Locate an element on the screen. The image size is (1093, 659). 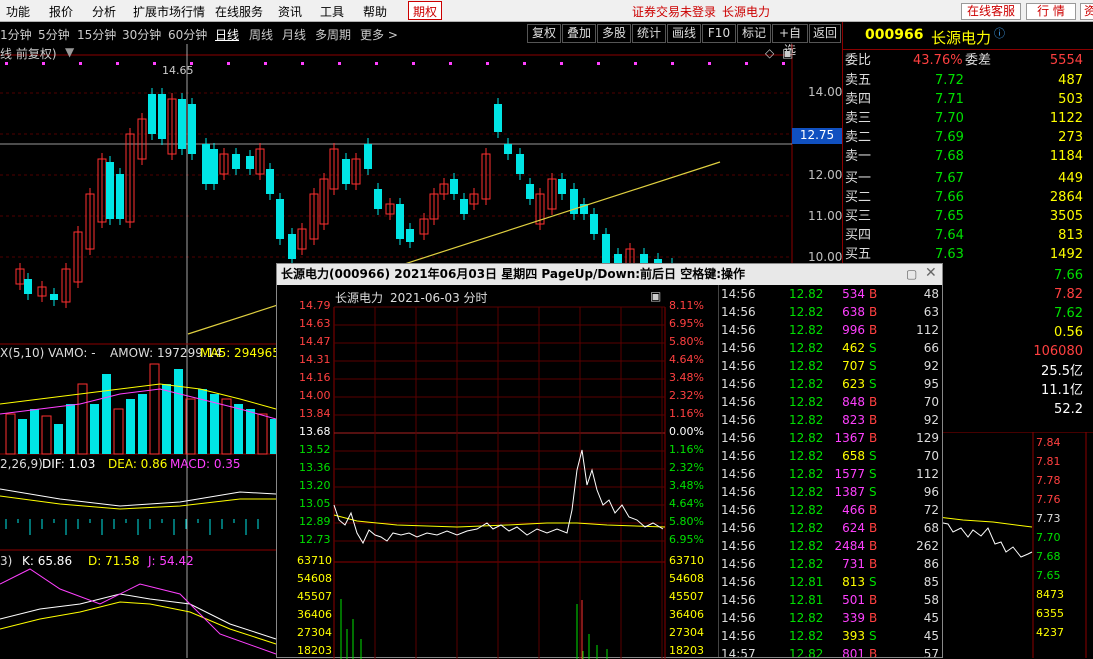
tick-row: 14:56 12.82 462 S 66 is located at coordinates (830, 348).